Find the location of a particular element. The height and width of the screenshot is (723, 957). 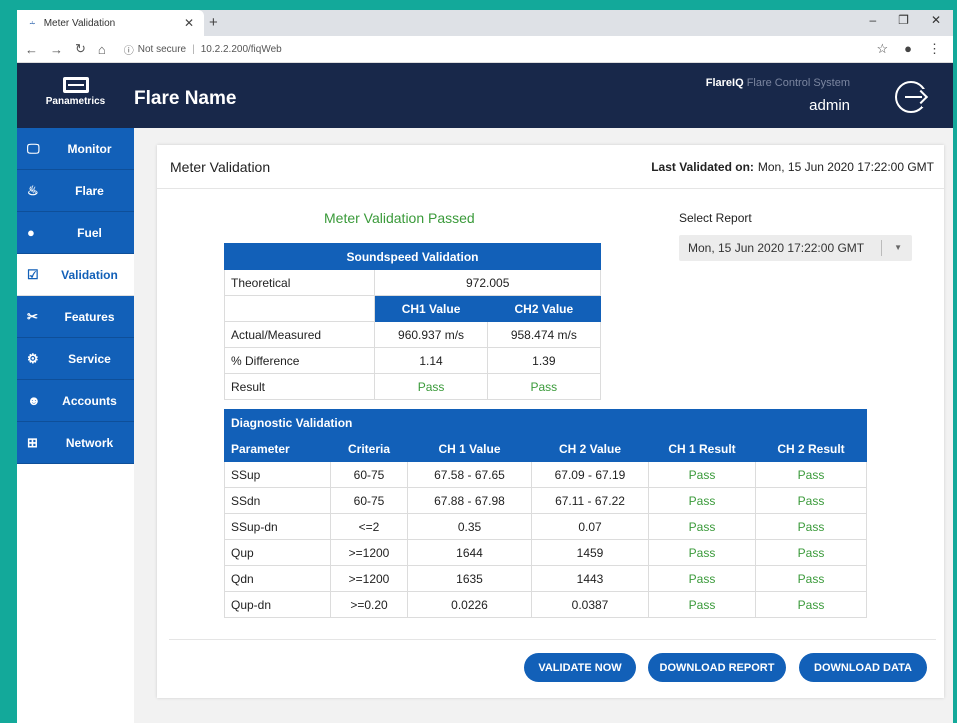

profile-icon: ● is located at coordinates (908, 49).